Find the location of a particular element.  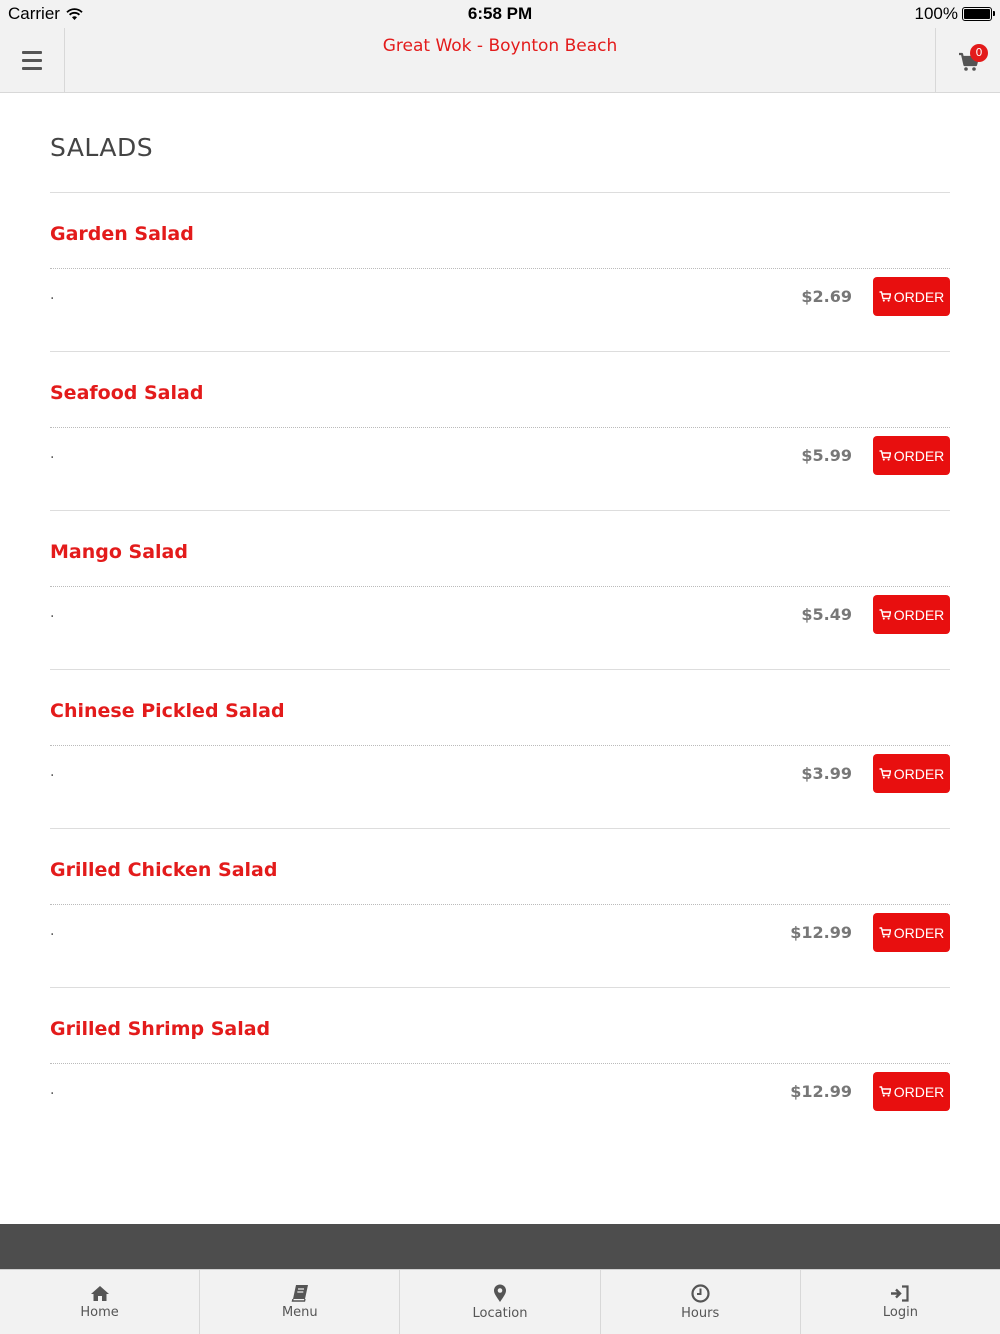

status-bar: Carrier 6:58 PM 100% is located at coordinates (500, 14).